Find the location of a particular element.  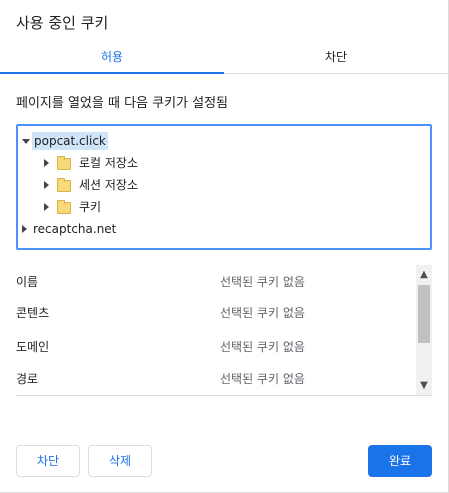

delete-button: 삭제 is located at coordinates (120, 461).